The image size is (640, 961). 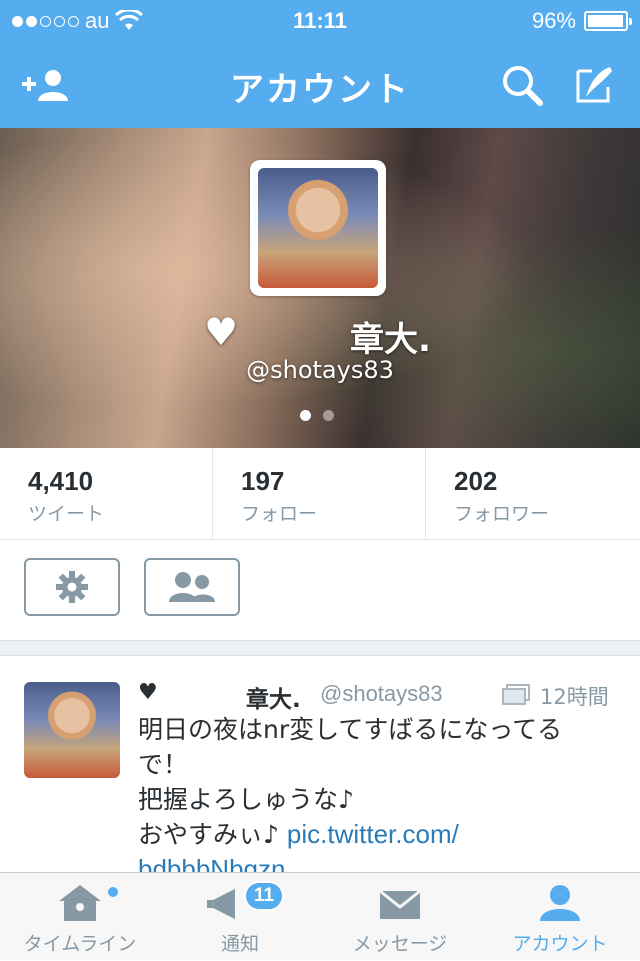 I want to click on gear-icon, so click(x=72, y=587).